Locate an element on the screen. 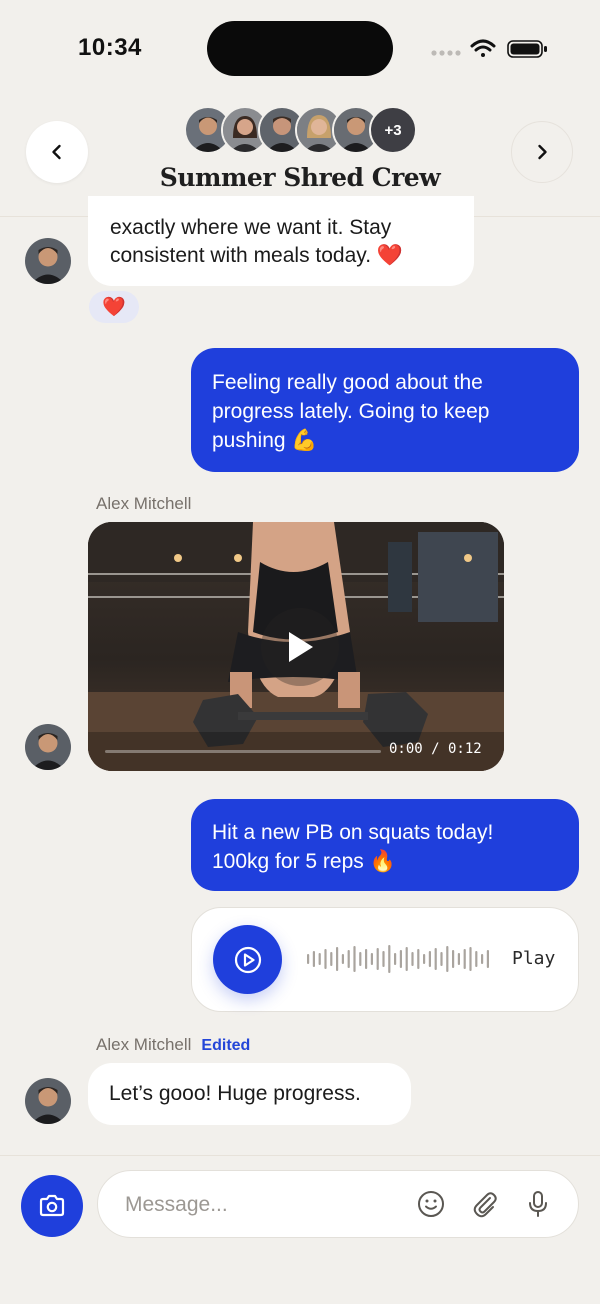  message-text-line: Feeling really good about the is located at coordinates (347, 382).